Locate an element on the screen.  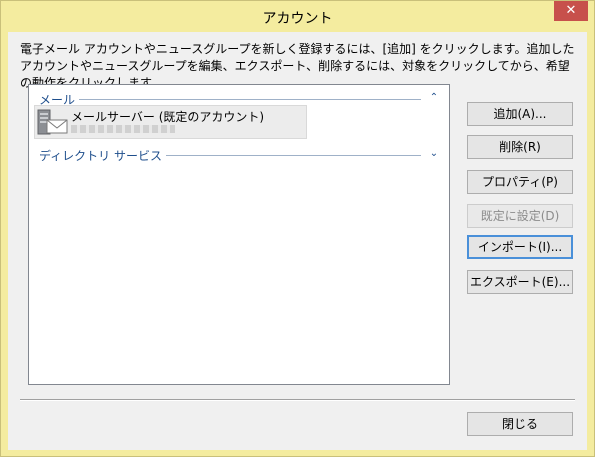
close-window-button: ✕ is located at coordinates (571, 11).